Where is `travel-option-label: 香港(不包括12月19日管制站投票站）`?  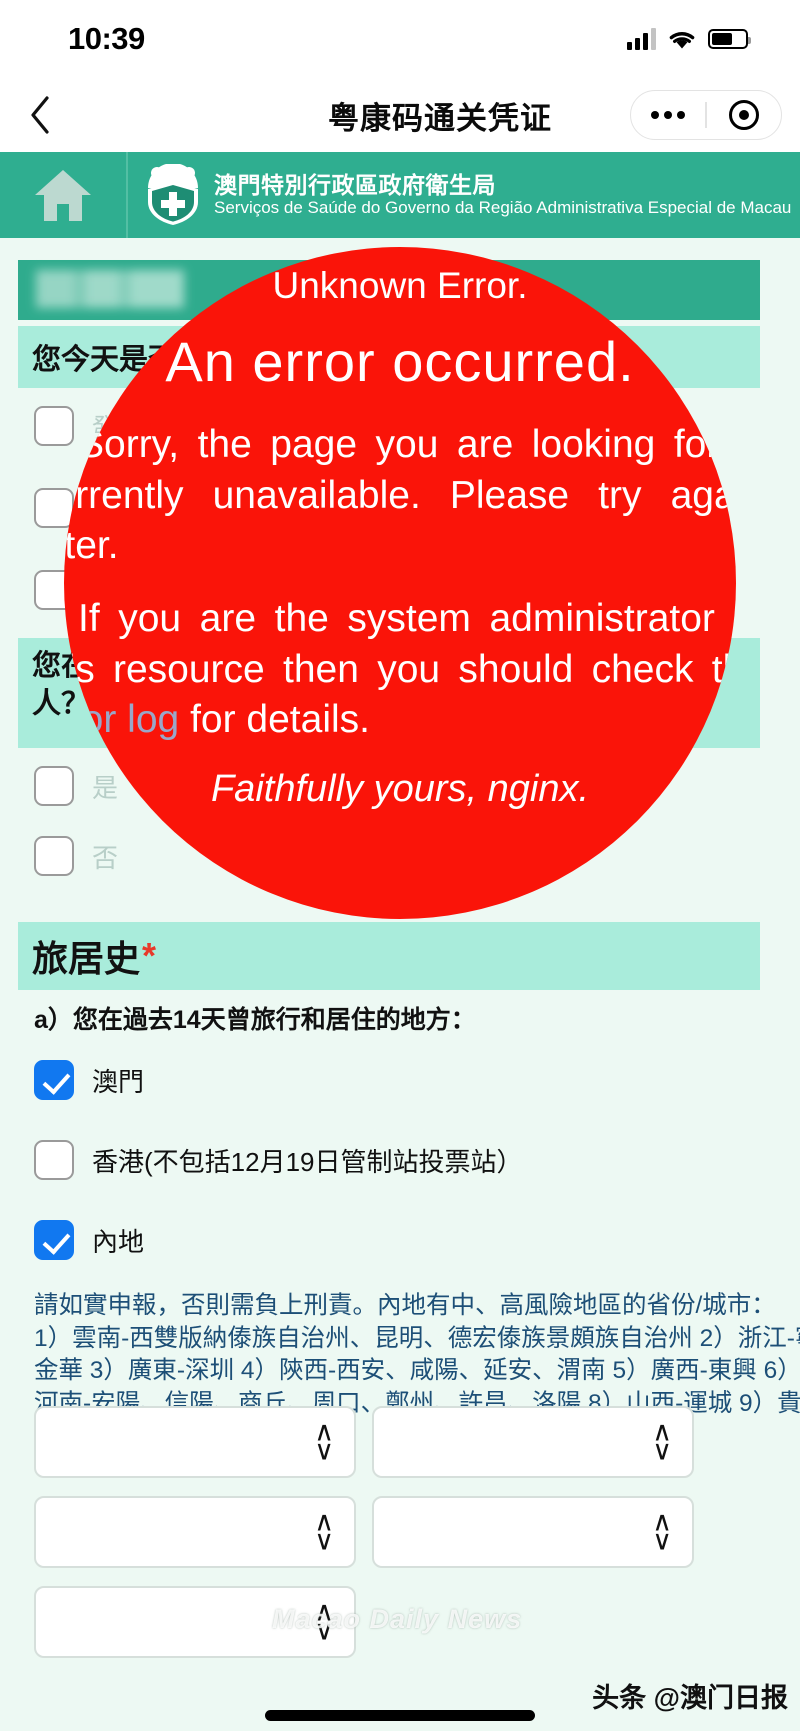 travel-option-label: 香港(不包括12月19日管制站投票站） is located at coordinates (307, 1161).